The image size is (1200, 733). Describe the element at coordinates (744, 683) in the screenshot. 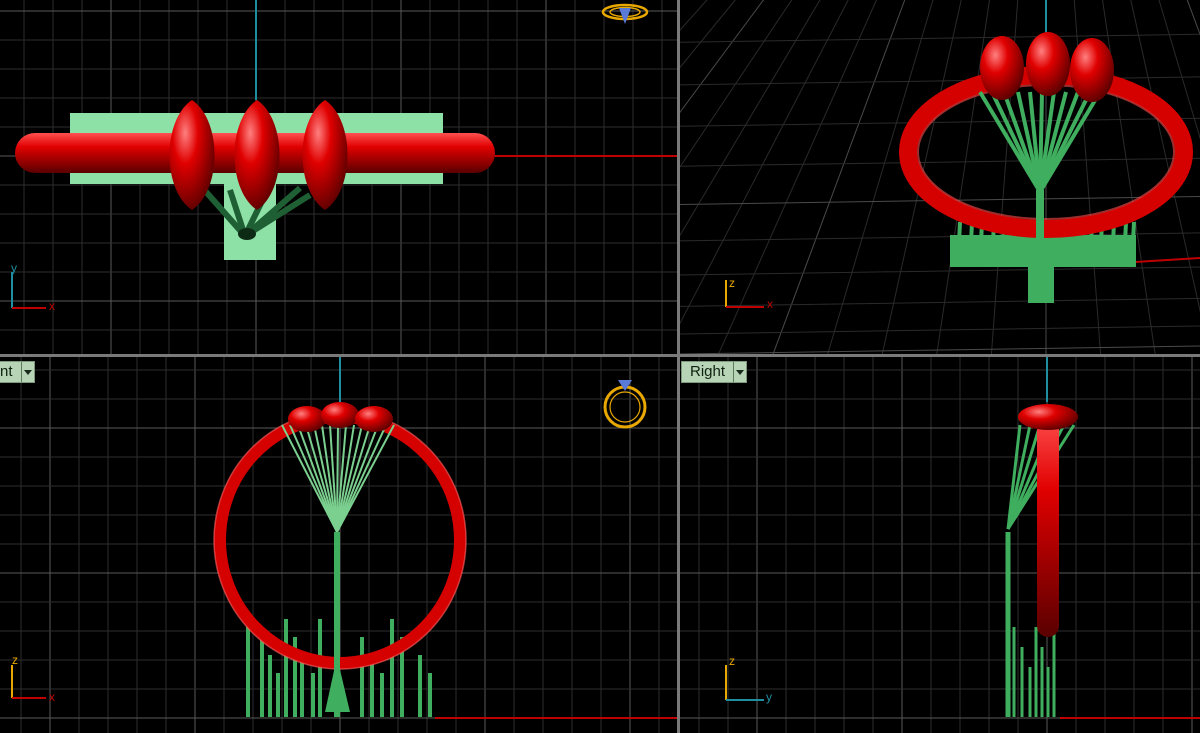

I see `axis-gizmo-right` at that location.